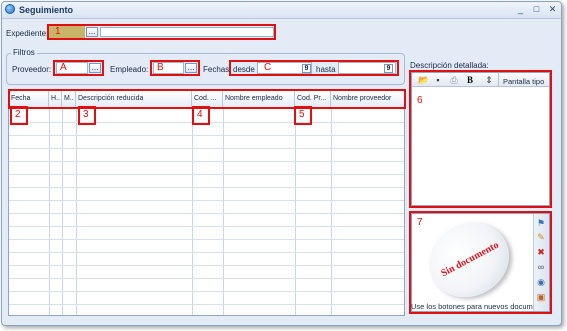 The image size is (567, 331). Describe the element at coordinates (541, 297) in the screenshot. I see `export-icon: ▣` at that location.